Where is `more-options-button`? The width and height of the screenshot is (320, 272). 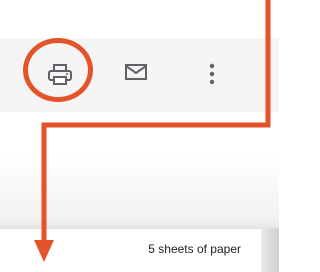 more-options-button is located at coordinates (212, 74).